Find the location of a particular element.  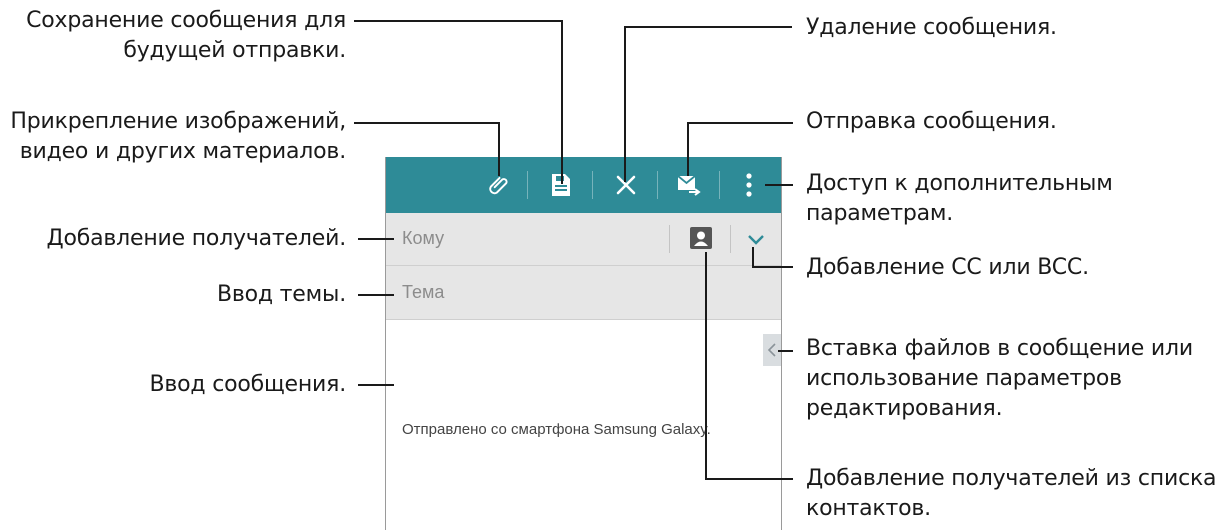

to-field: Кому is located at coordinates (583, 239).